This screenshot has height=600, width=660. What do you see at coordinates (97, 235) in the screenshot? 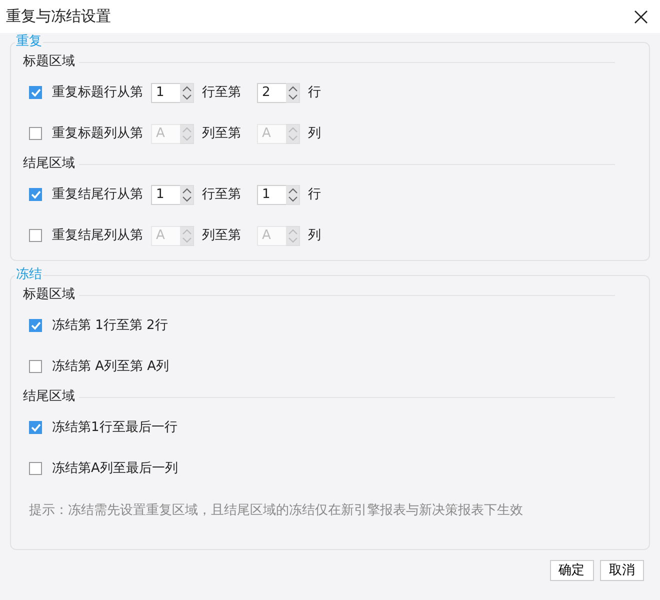
I see `row-label: 重复结尾列从第` at bounding box center [97, 235].